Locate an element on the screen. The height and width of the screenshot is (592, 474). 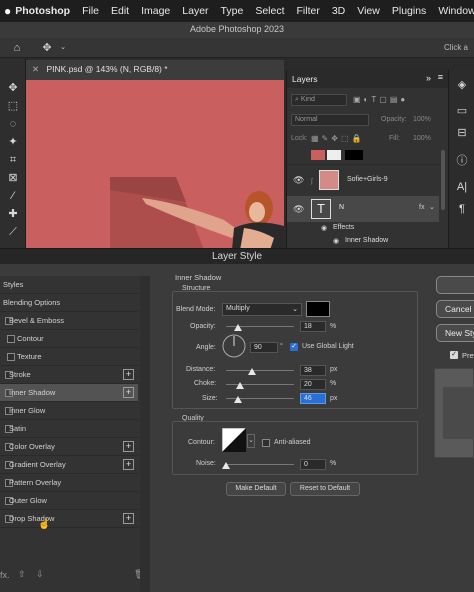
anti-aliased-checkbox is located at coordinates (266, 443).